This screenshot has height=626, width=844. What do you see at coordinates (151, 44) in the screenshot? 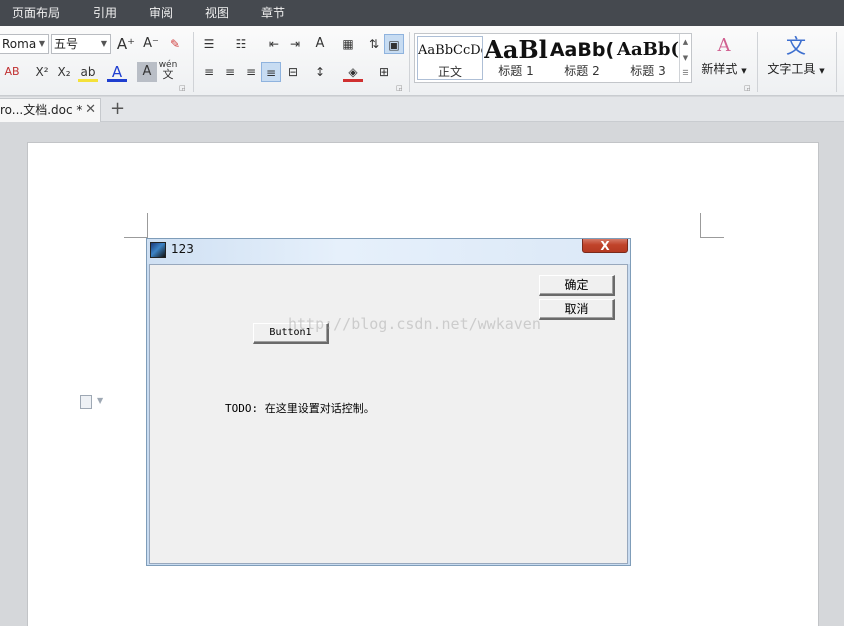
I see `shrink-font-button: A⁻` at bounding box center [151, 44].